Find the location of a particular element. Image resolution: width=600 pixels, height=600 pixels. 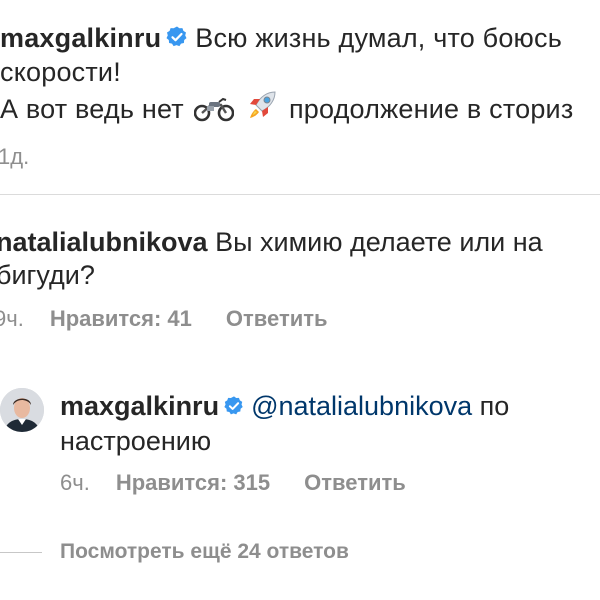

reply-username: maxgalkinru is located at coordinates (139, 406).